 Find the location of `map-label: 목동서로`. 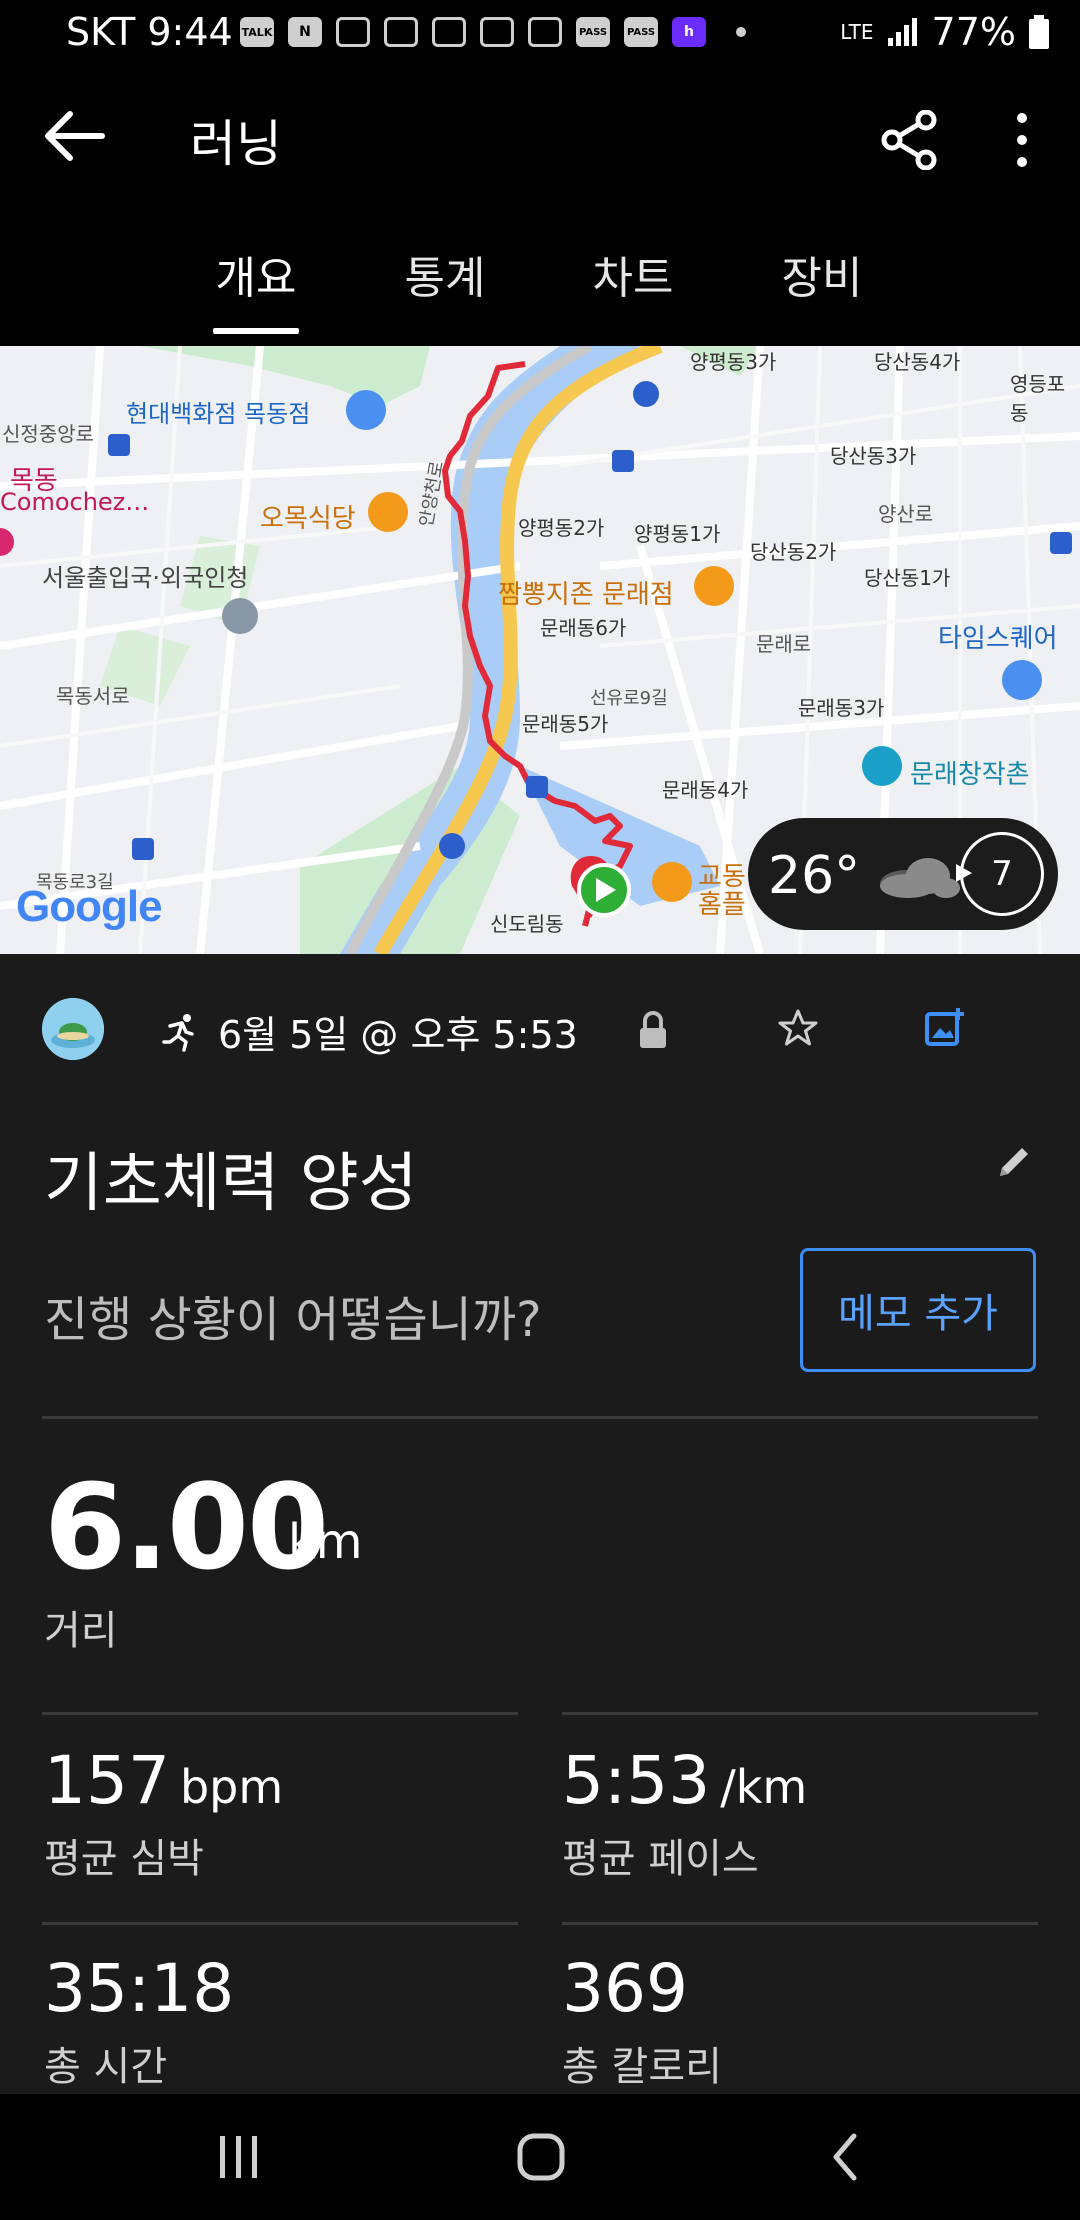

map-label: 목동서로 is located at coordinates (93, 696).